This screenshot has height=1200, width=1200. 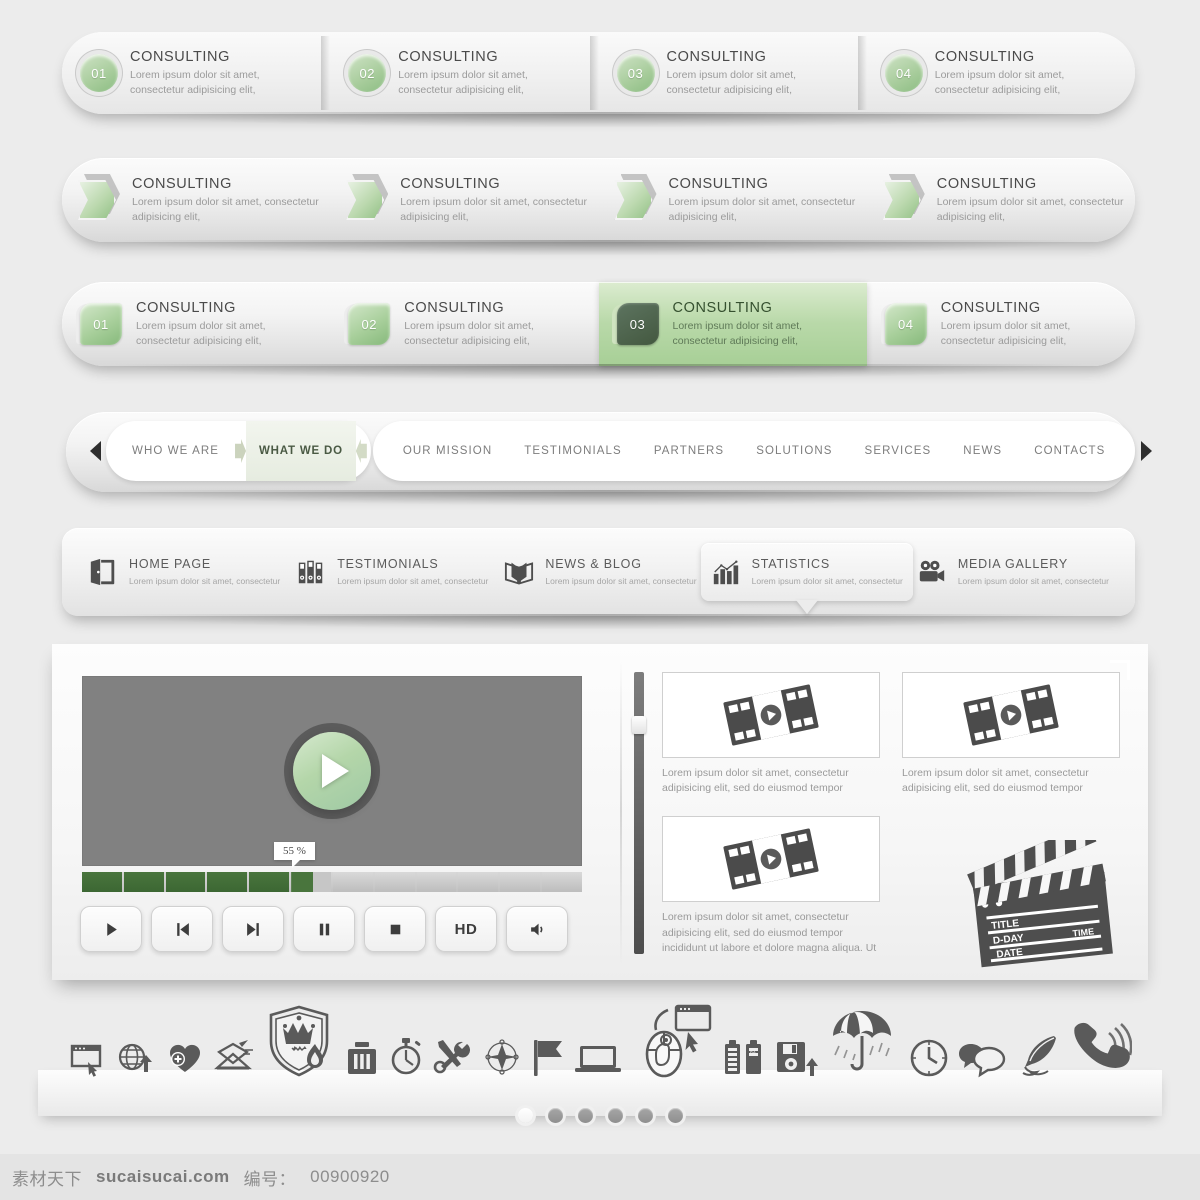 I want to click on umbrella-rain-icon, so click(x=865, y=1042).